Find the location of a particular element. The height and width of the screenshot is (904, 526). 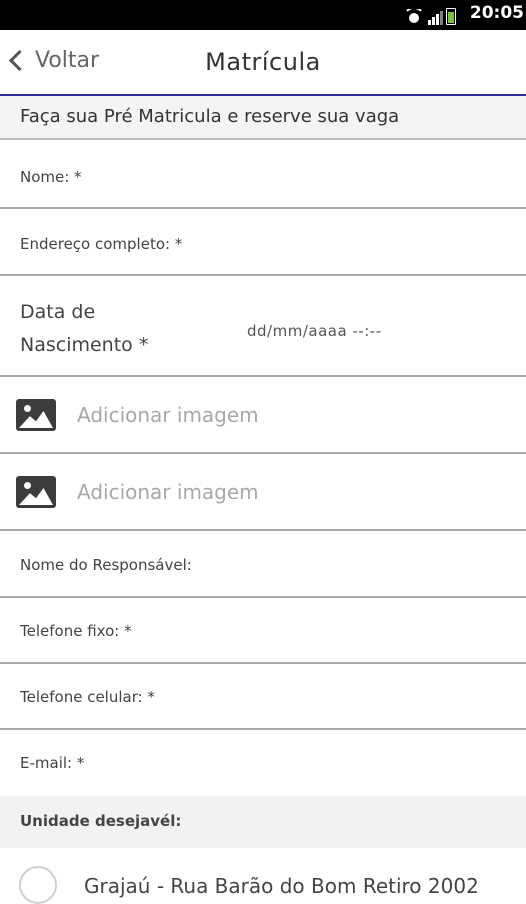

battery-icon is located at coordinates (451, 16).